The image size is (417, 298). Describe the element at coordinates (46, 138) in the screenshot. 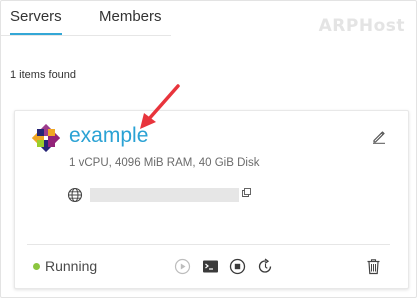

I see `centos-logo-icon` at that location.